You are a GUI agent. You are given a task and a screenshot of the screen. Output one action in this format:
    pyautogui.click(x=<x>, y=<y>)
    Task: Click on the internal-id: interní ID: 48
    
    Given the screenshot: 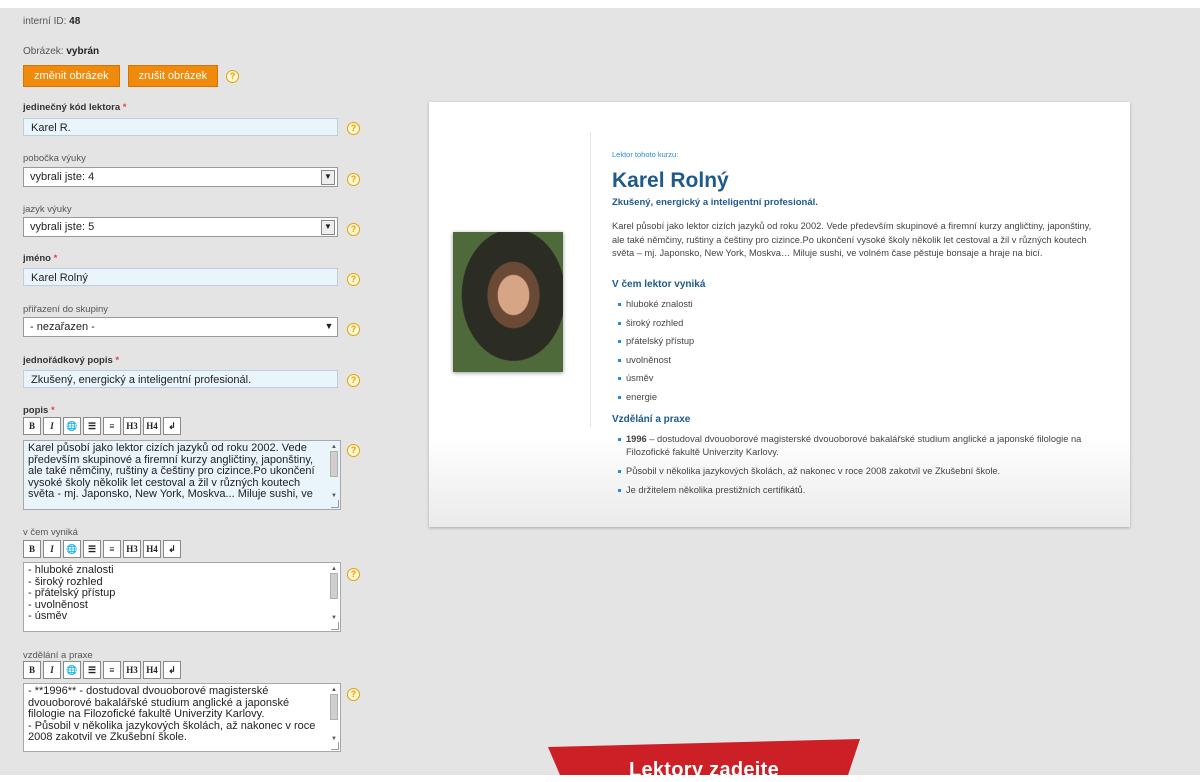 What is the action you would take?
    pyautogui.click(x=51, y=21)
    